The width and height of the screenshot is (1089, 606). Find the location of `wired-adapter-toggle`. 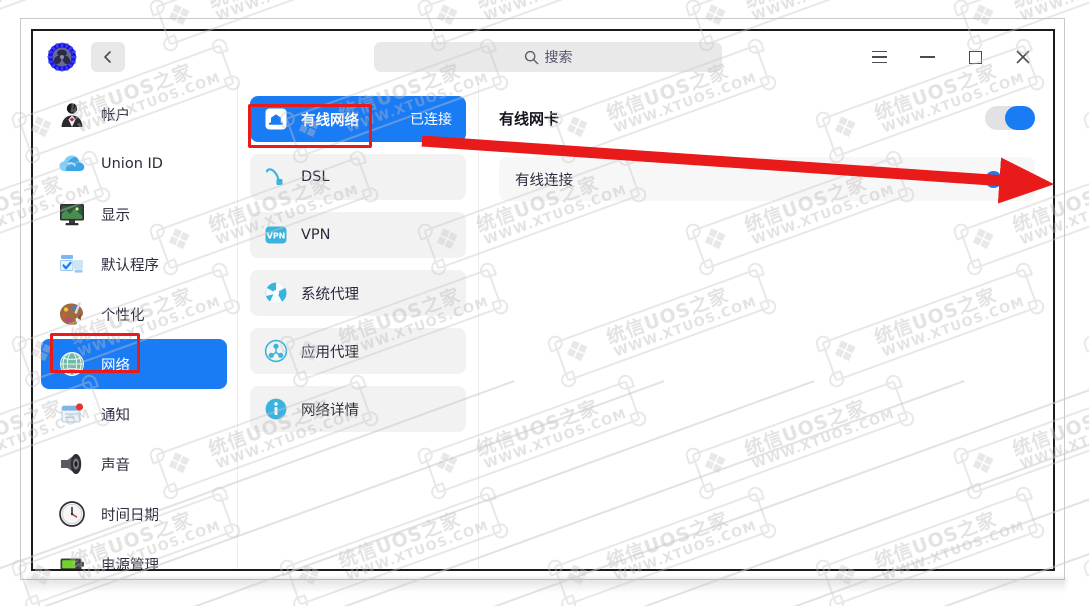

wired-adapter-toggle is located at coordinates (1010, 118).